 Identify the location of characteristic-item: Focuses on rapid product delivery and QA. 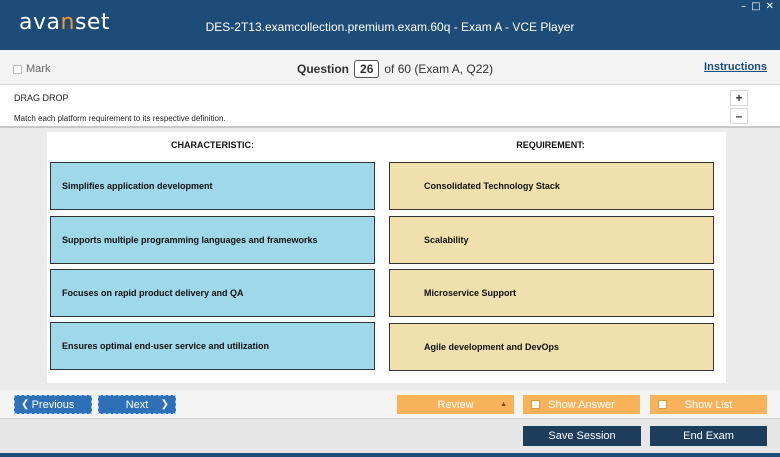
(212, 293).